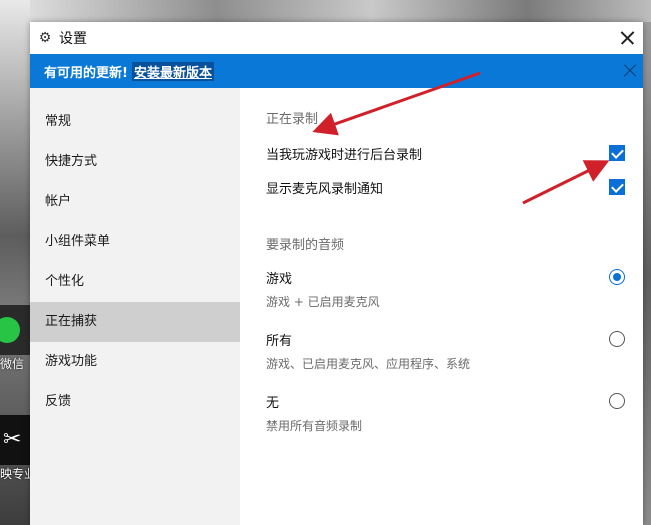  Describe the element at coordinates (445, 188) in the screenshot. I see `mic-notify-row: 显示麦克风录制通知` at that location.